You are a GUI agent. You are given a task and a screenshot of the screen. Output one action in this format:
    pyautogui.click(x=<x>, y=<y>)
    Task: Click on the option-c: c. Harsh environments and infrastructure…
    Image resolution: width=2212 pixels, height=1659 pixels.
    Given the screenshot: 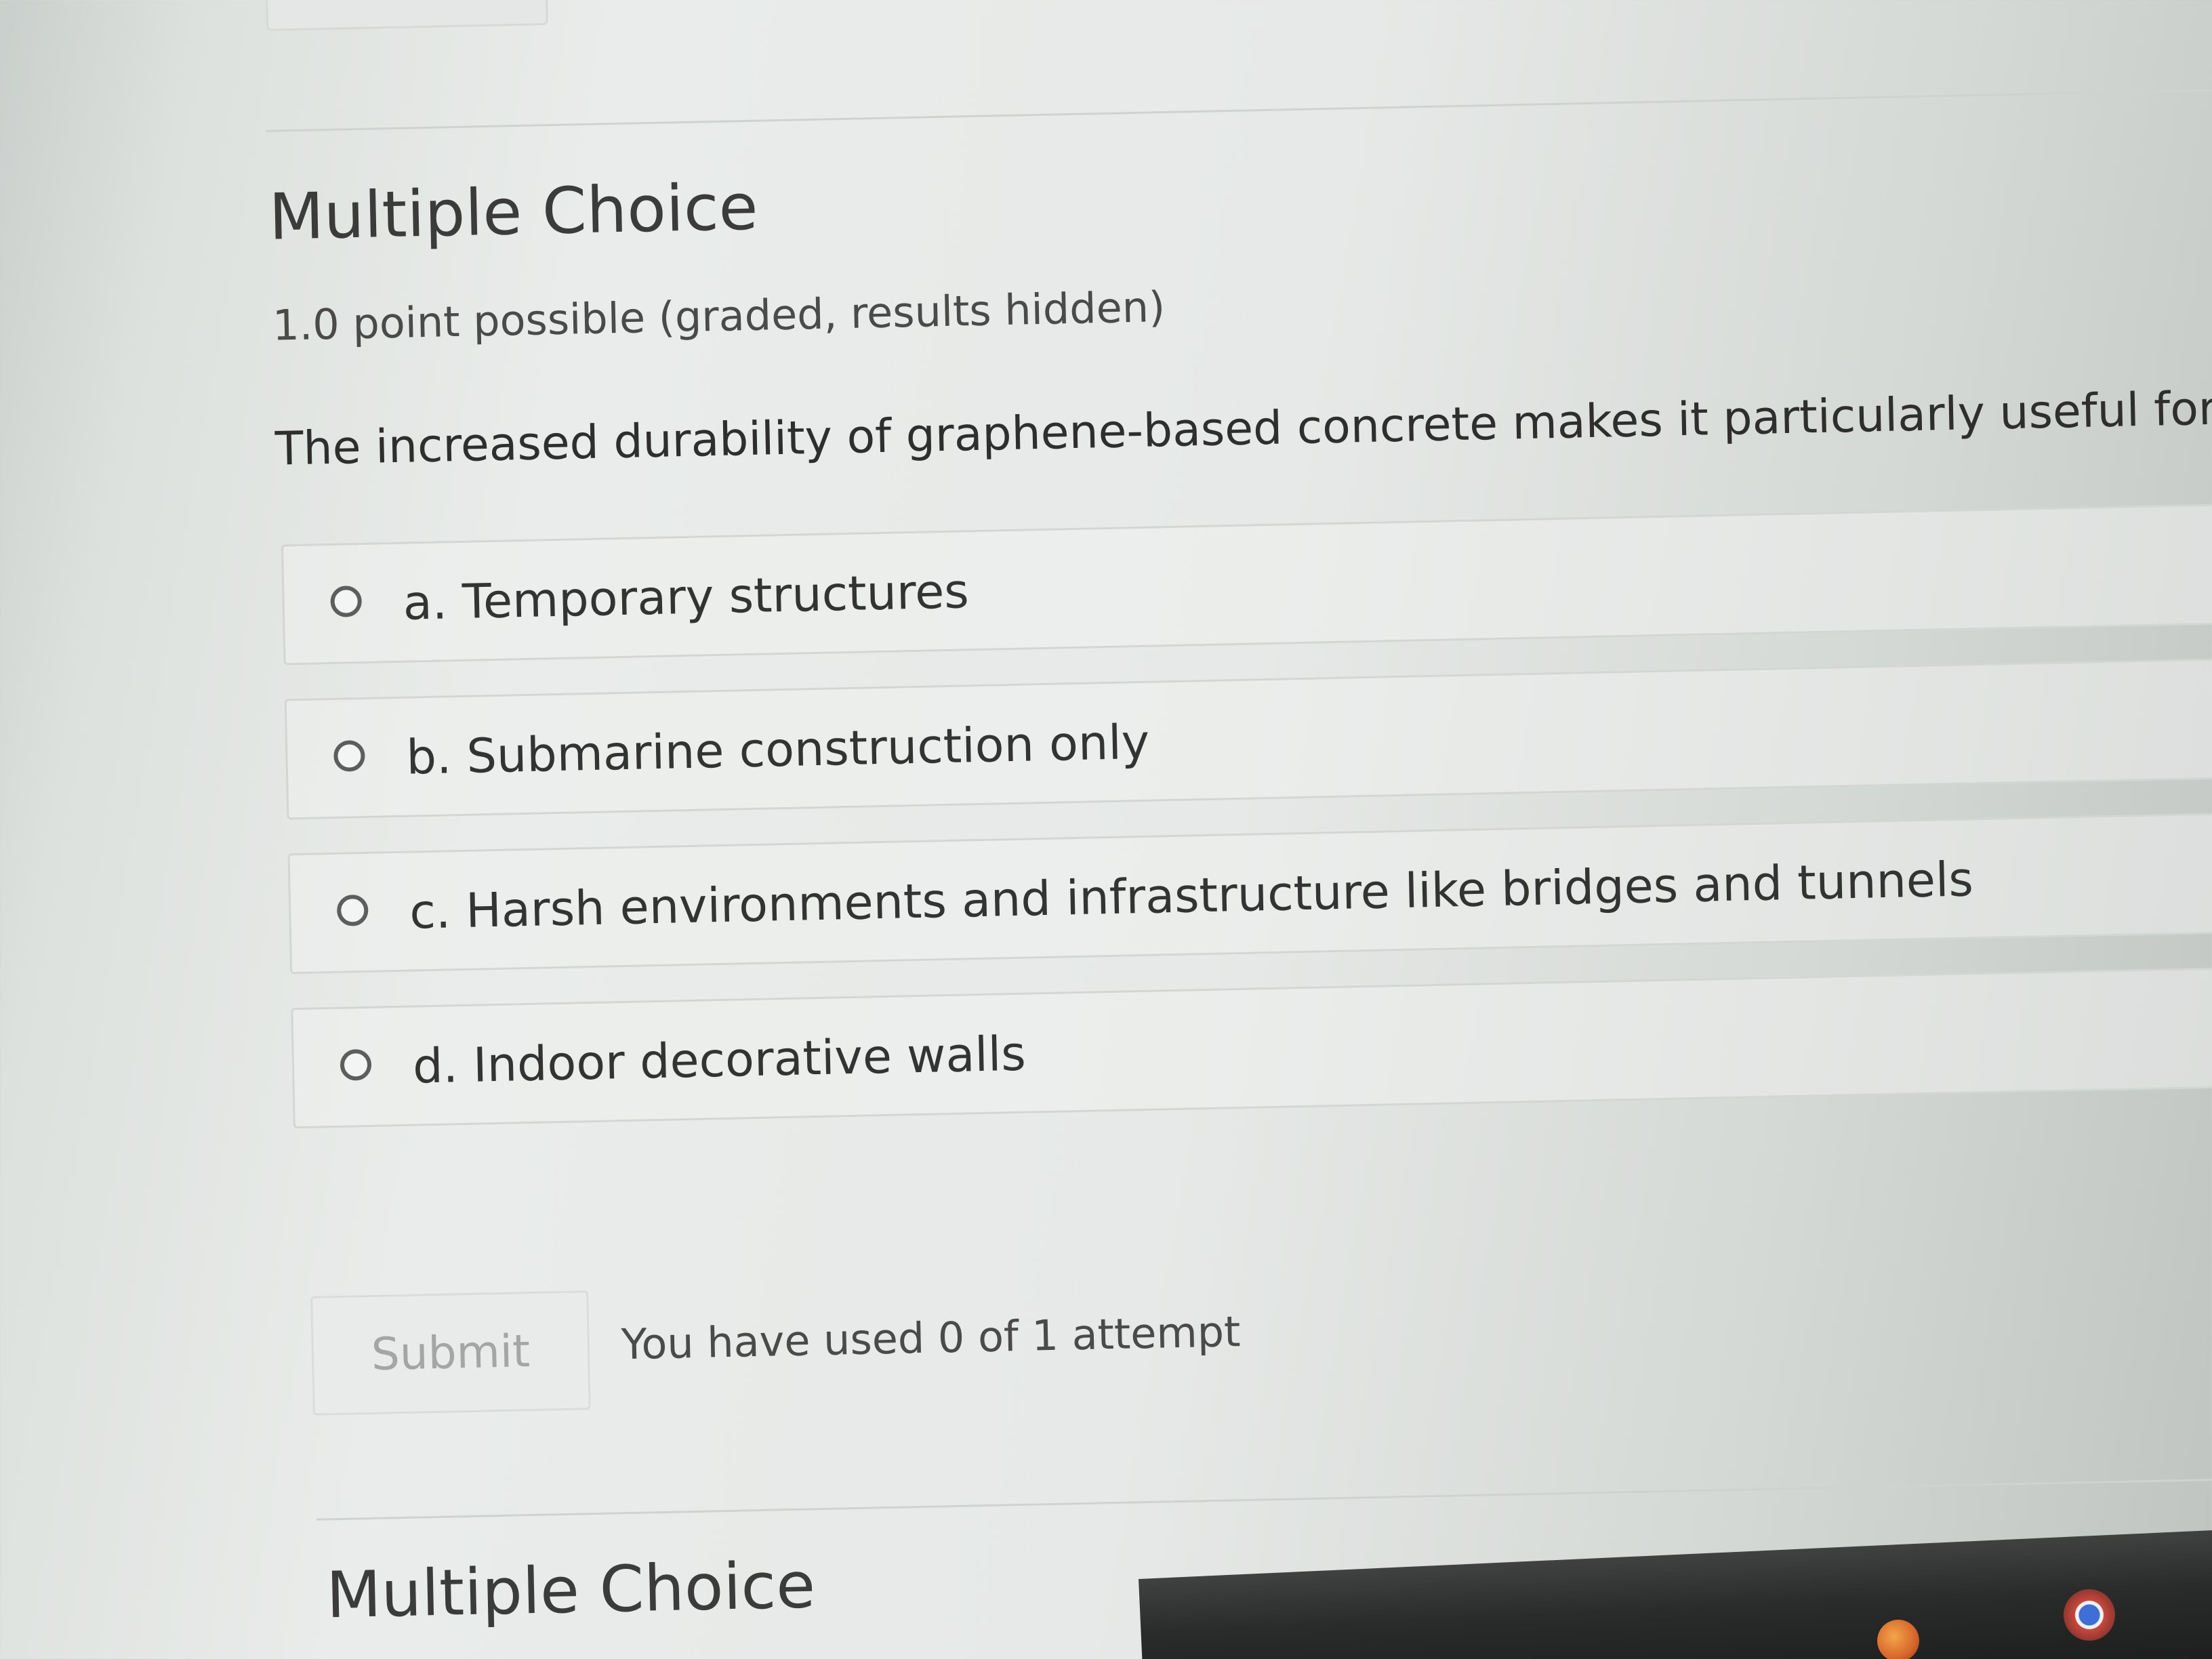 What is the action you would take?
    pyautogui.click(x=1249, y=893)
    